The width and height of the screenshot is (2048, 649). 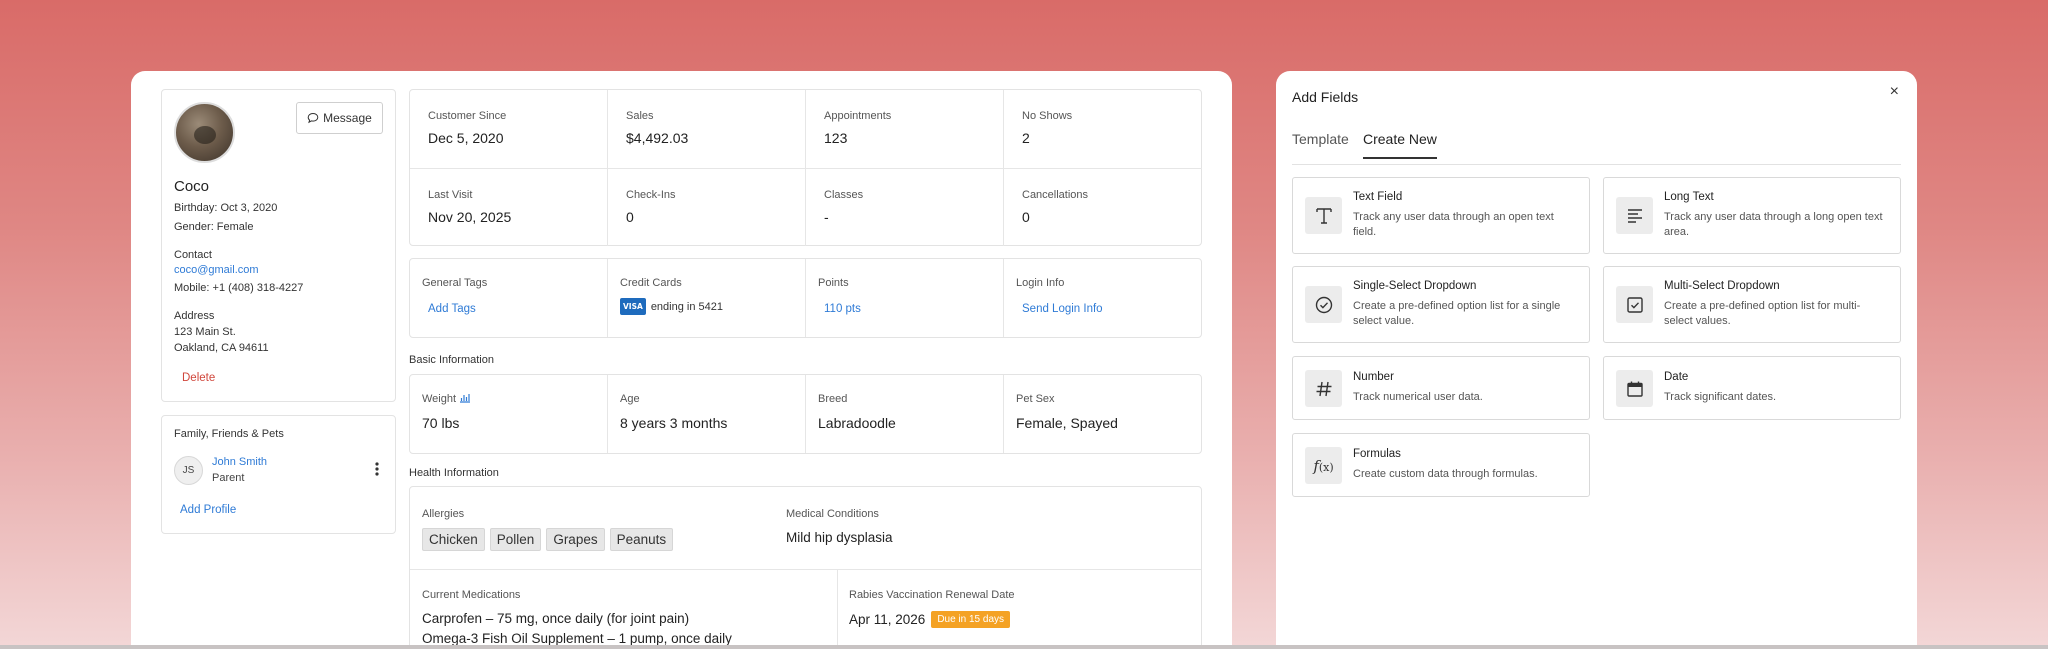 I want to click on stat-value: -, so click(x=826, y=217).